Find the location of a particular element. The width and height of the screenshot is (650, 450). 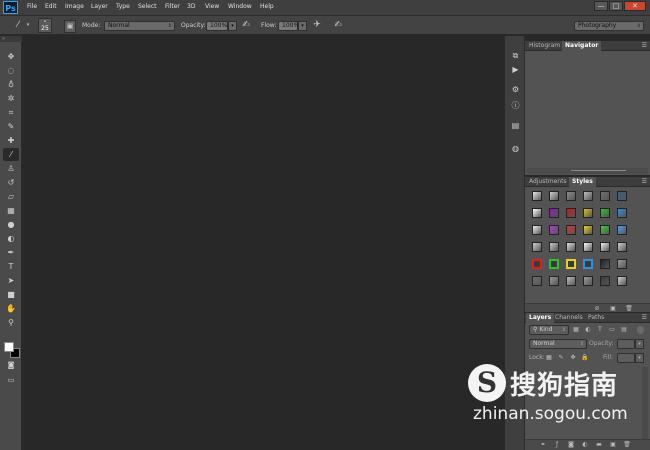

lasso-tool: ♁ is located at coordinates (11, 84).